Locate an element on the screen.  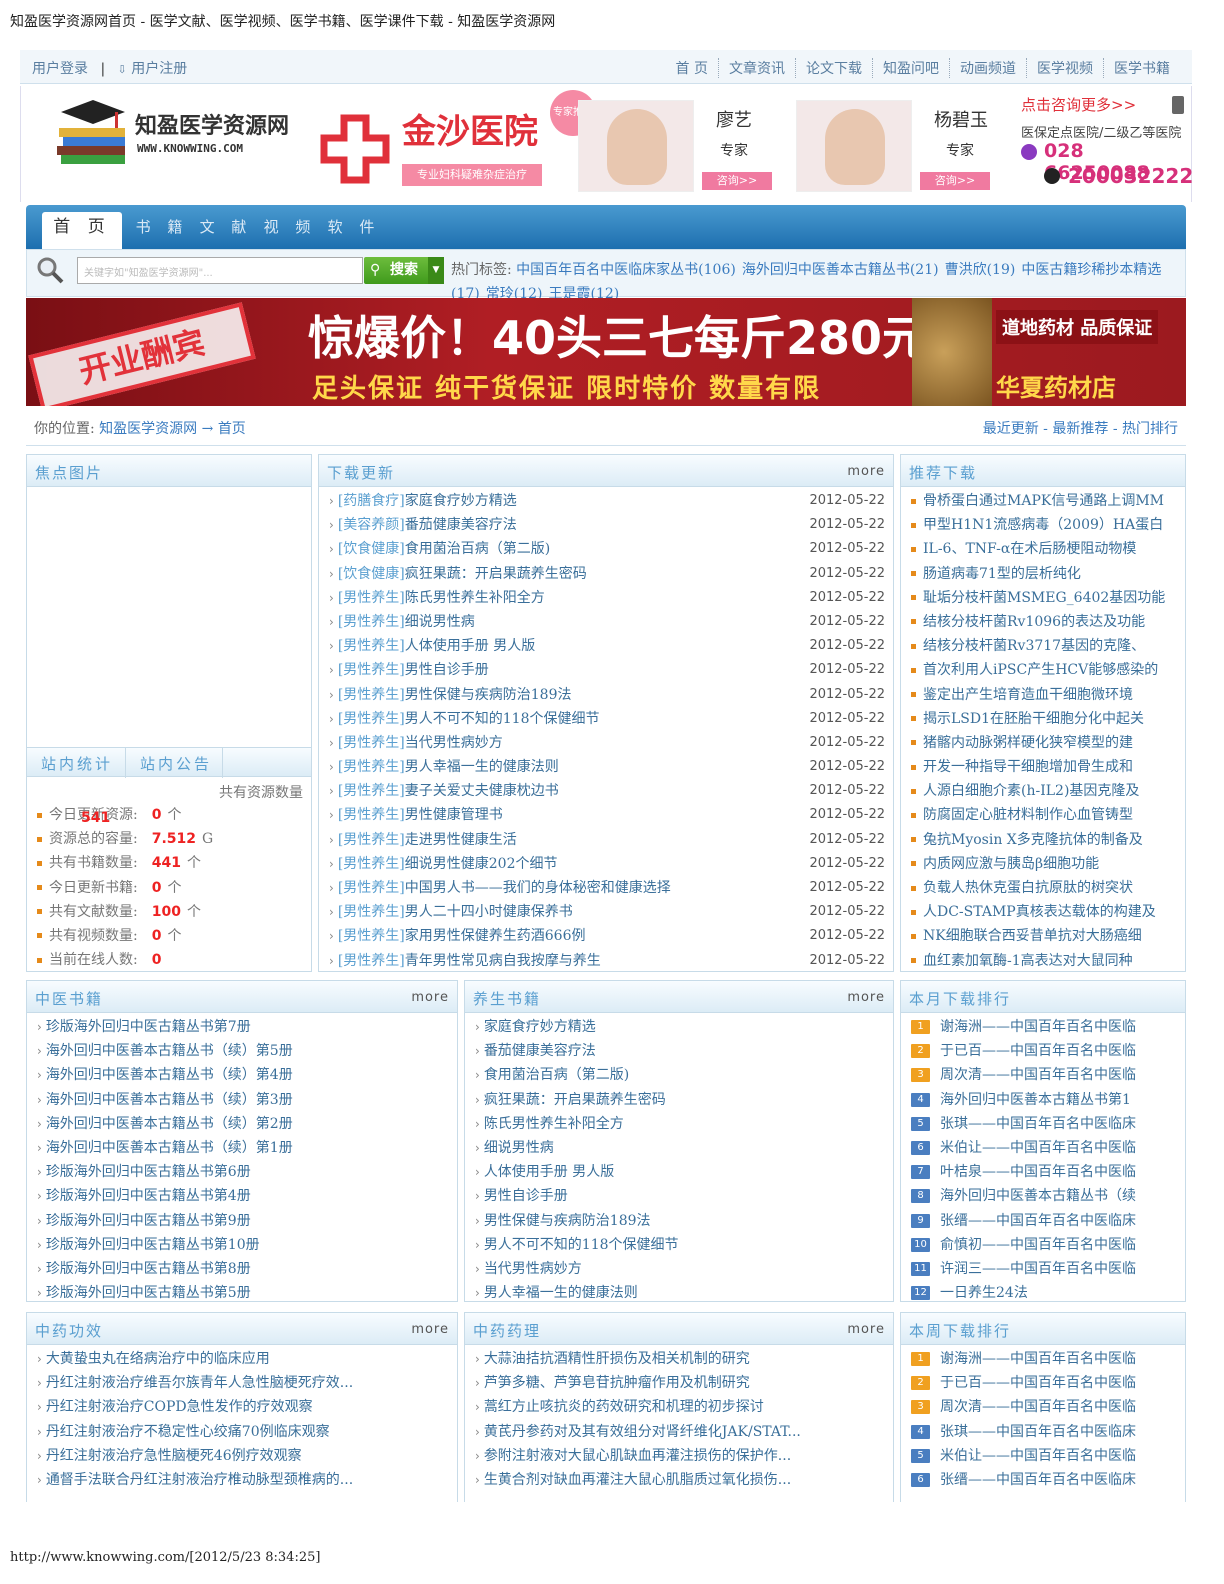
recommend-item: 防腐固定心脏材料制作心血管铸型 is located at coordinates (1044, 815).